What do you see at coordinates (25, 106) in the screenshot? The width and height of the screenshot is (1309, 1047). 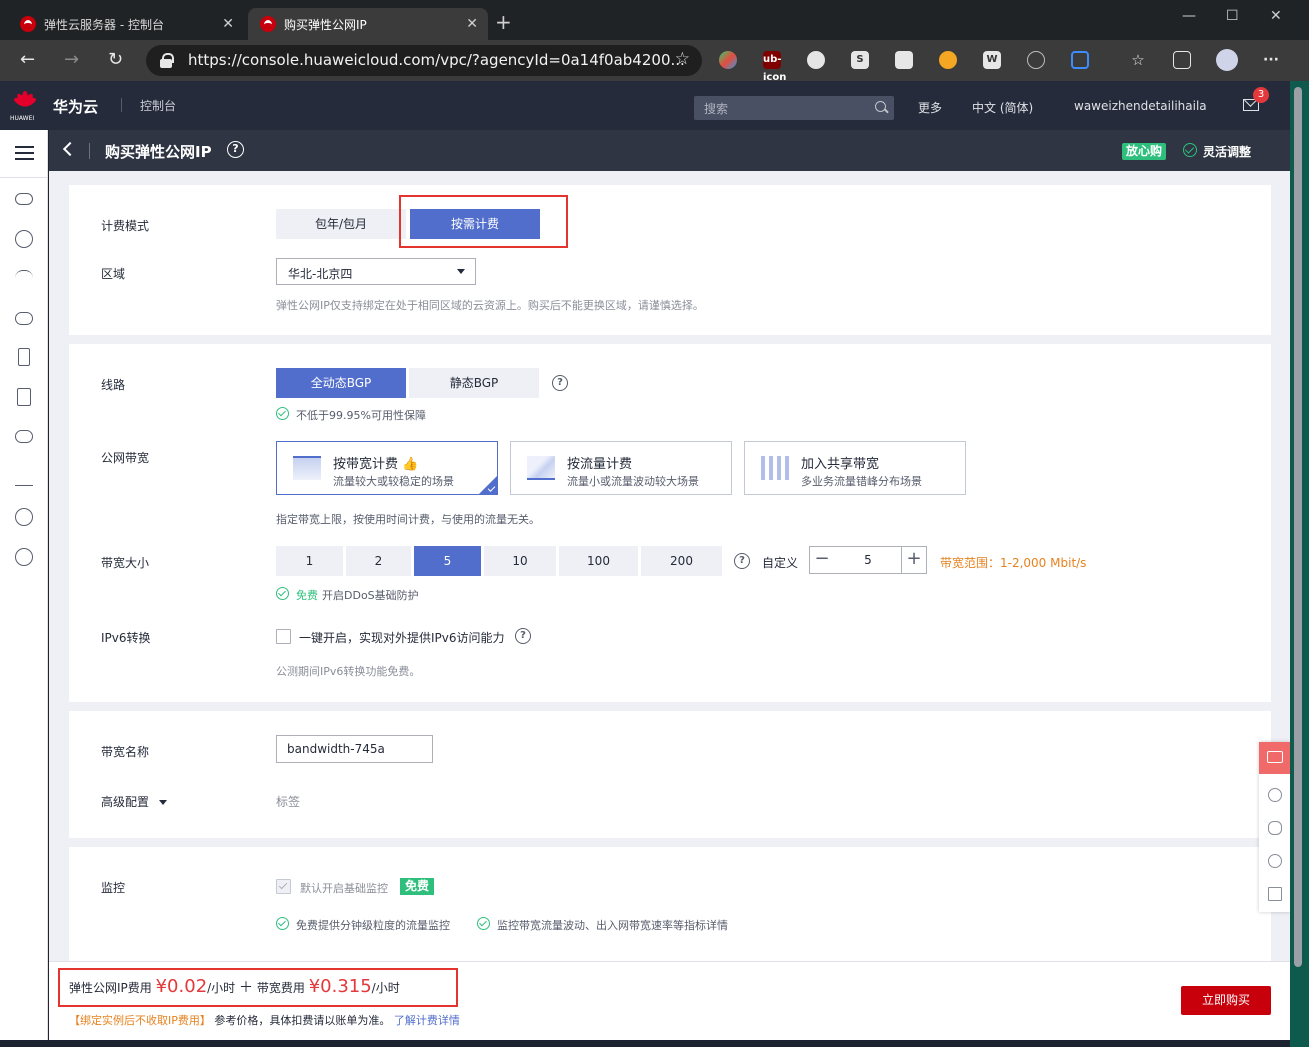 I see `huawei-logo: HUAWEI` at bounding box center [25, 106].